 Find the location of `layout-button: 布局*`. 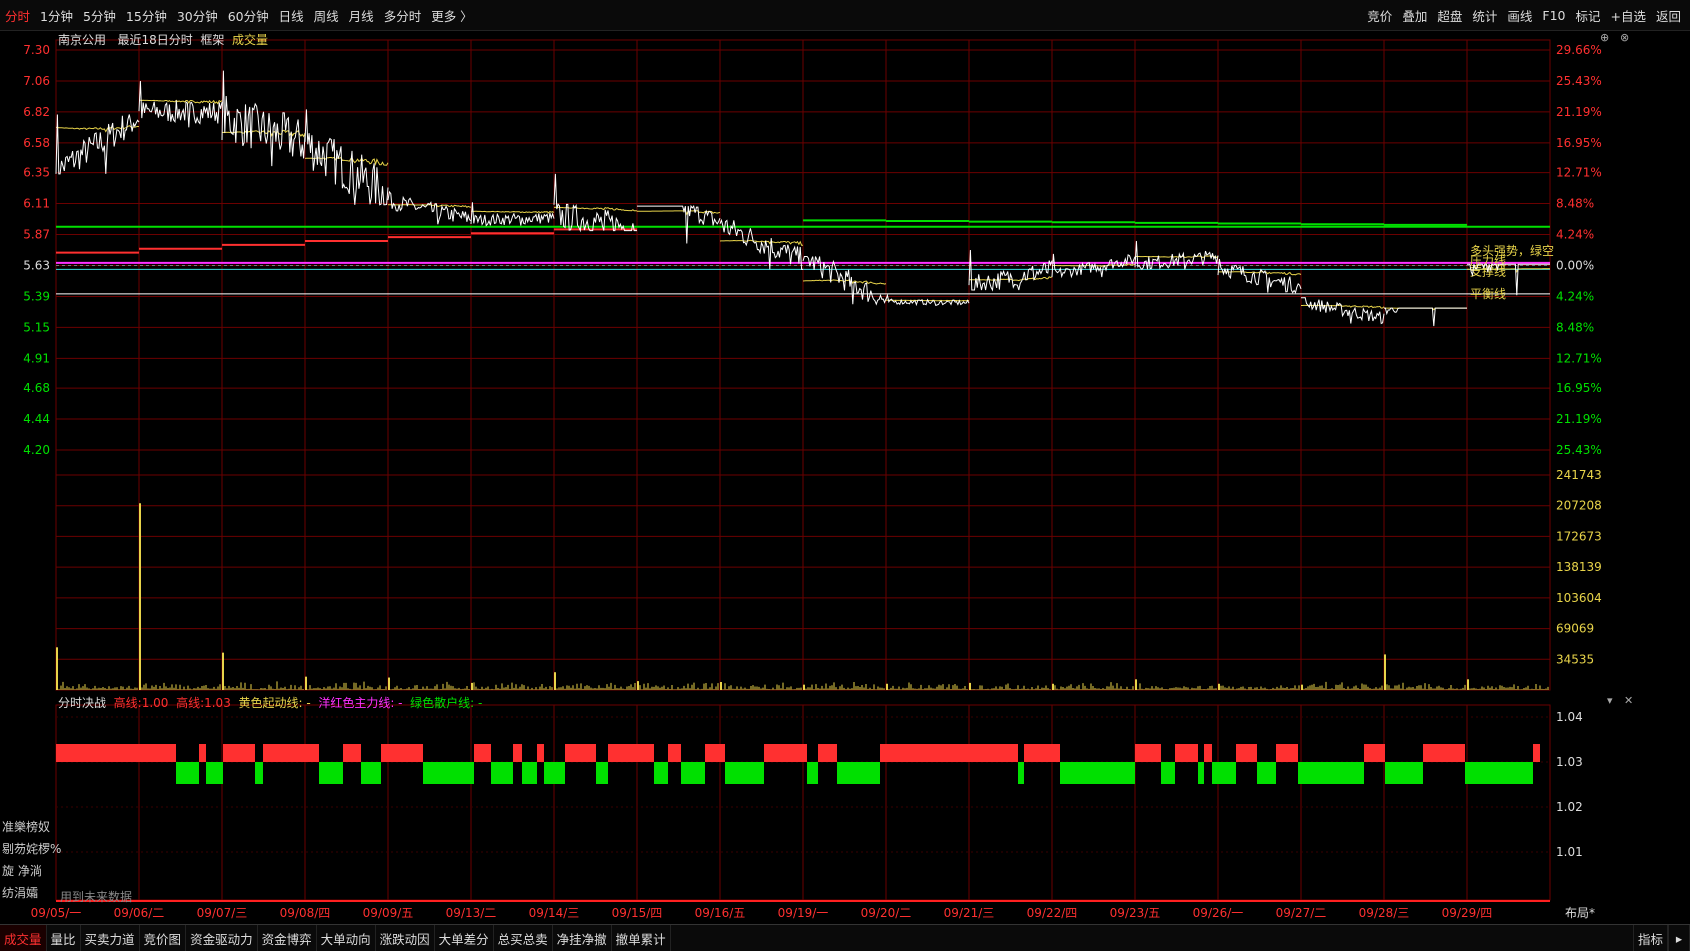

layout-button: 布局* is located at coordinates (1580, 913).